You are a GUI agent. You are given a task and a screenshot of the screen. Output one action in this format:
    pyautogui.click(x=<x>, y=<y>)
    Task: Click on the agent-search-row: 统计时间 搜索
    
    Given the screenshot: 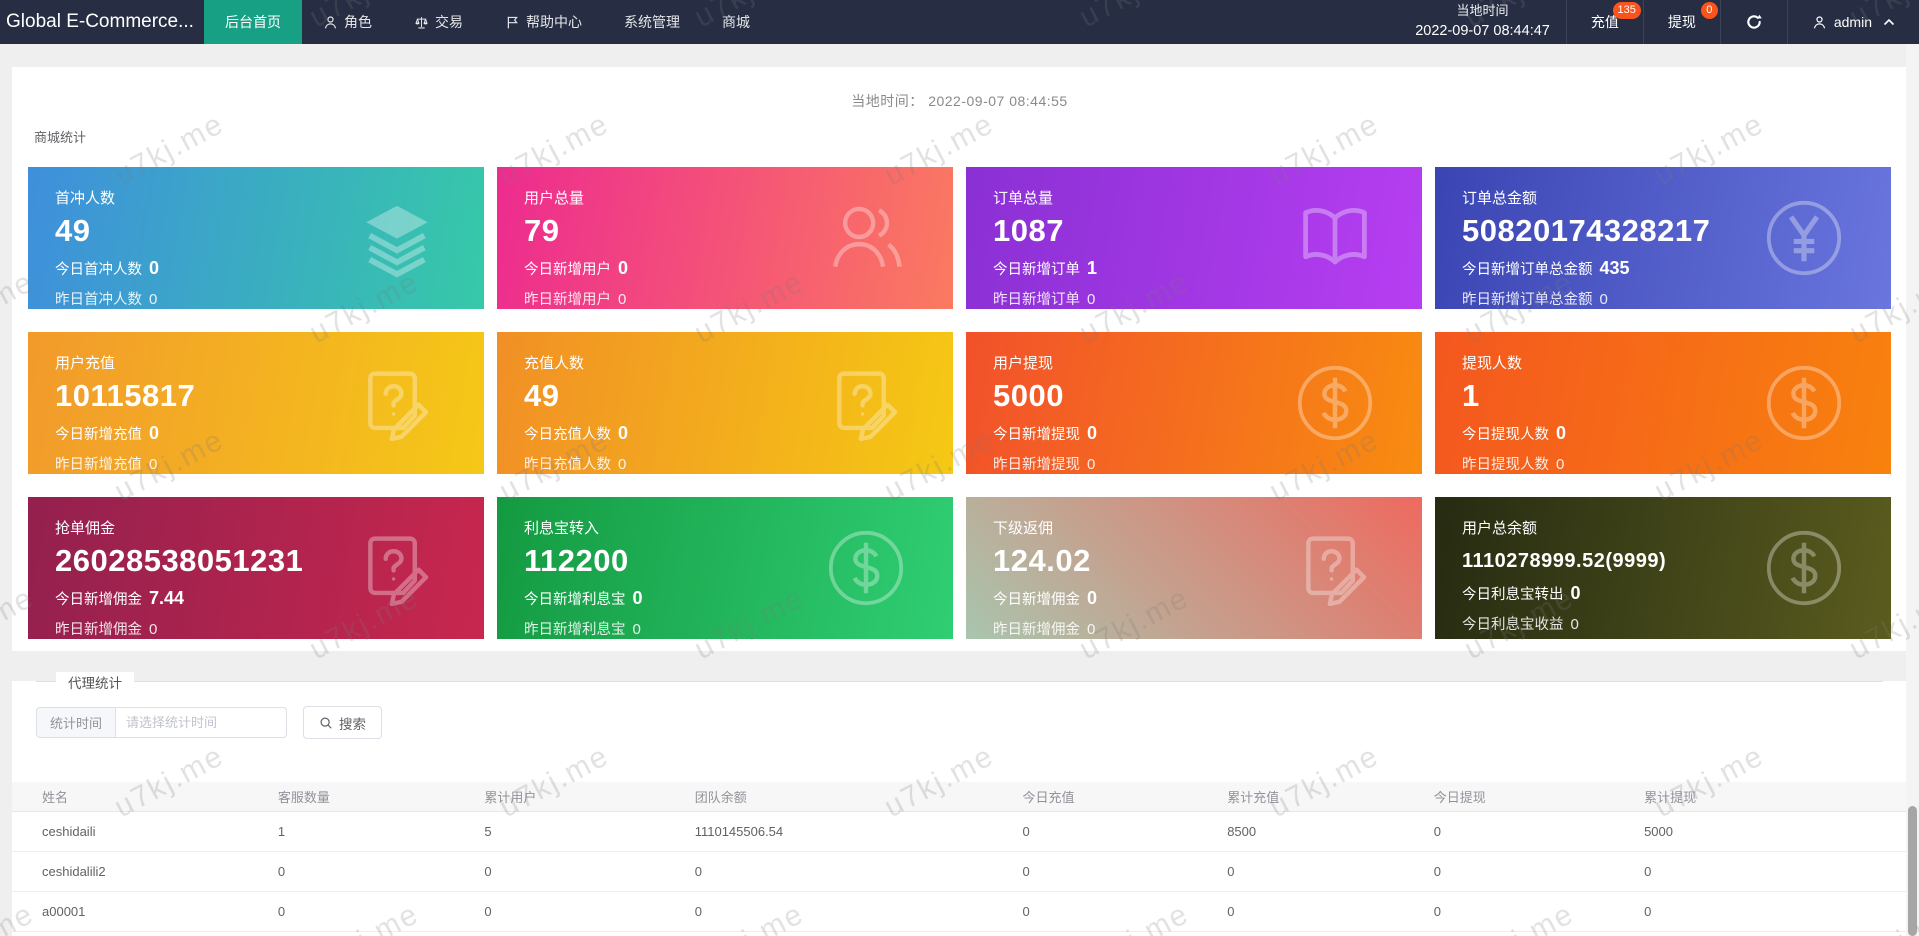 What is the action you would take?
    pyautogui.click(x=959, y=722)
    